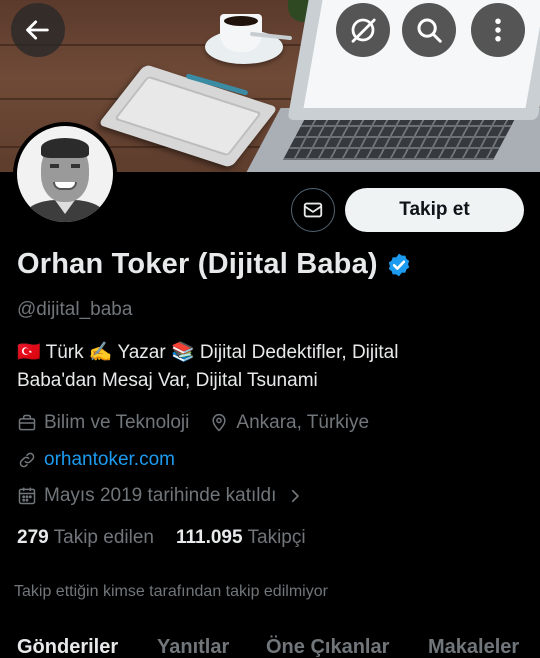 Image resolution: width=540 pixels, height=658 pixels. I want to click on followers-label: Takipçi, so click(276, 537).